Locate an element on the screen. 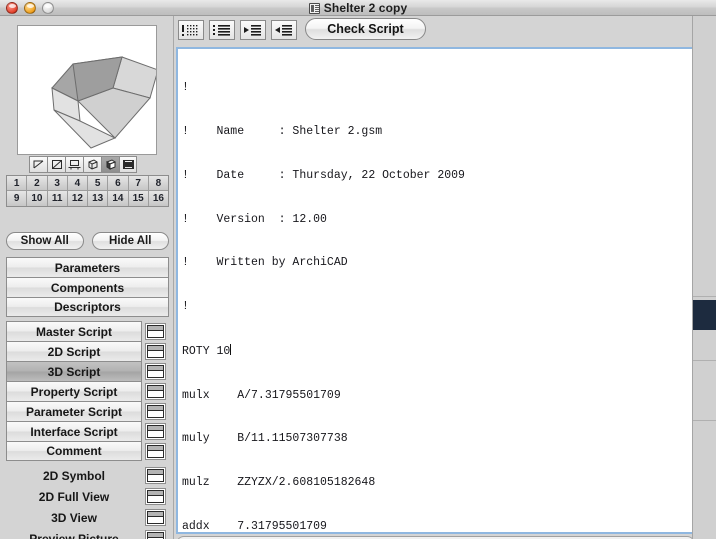  comment-window-cell is located at coordinates (155, 451).